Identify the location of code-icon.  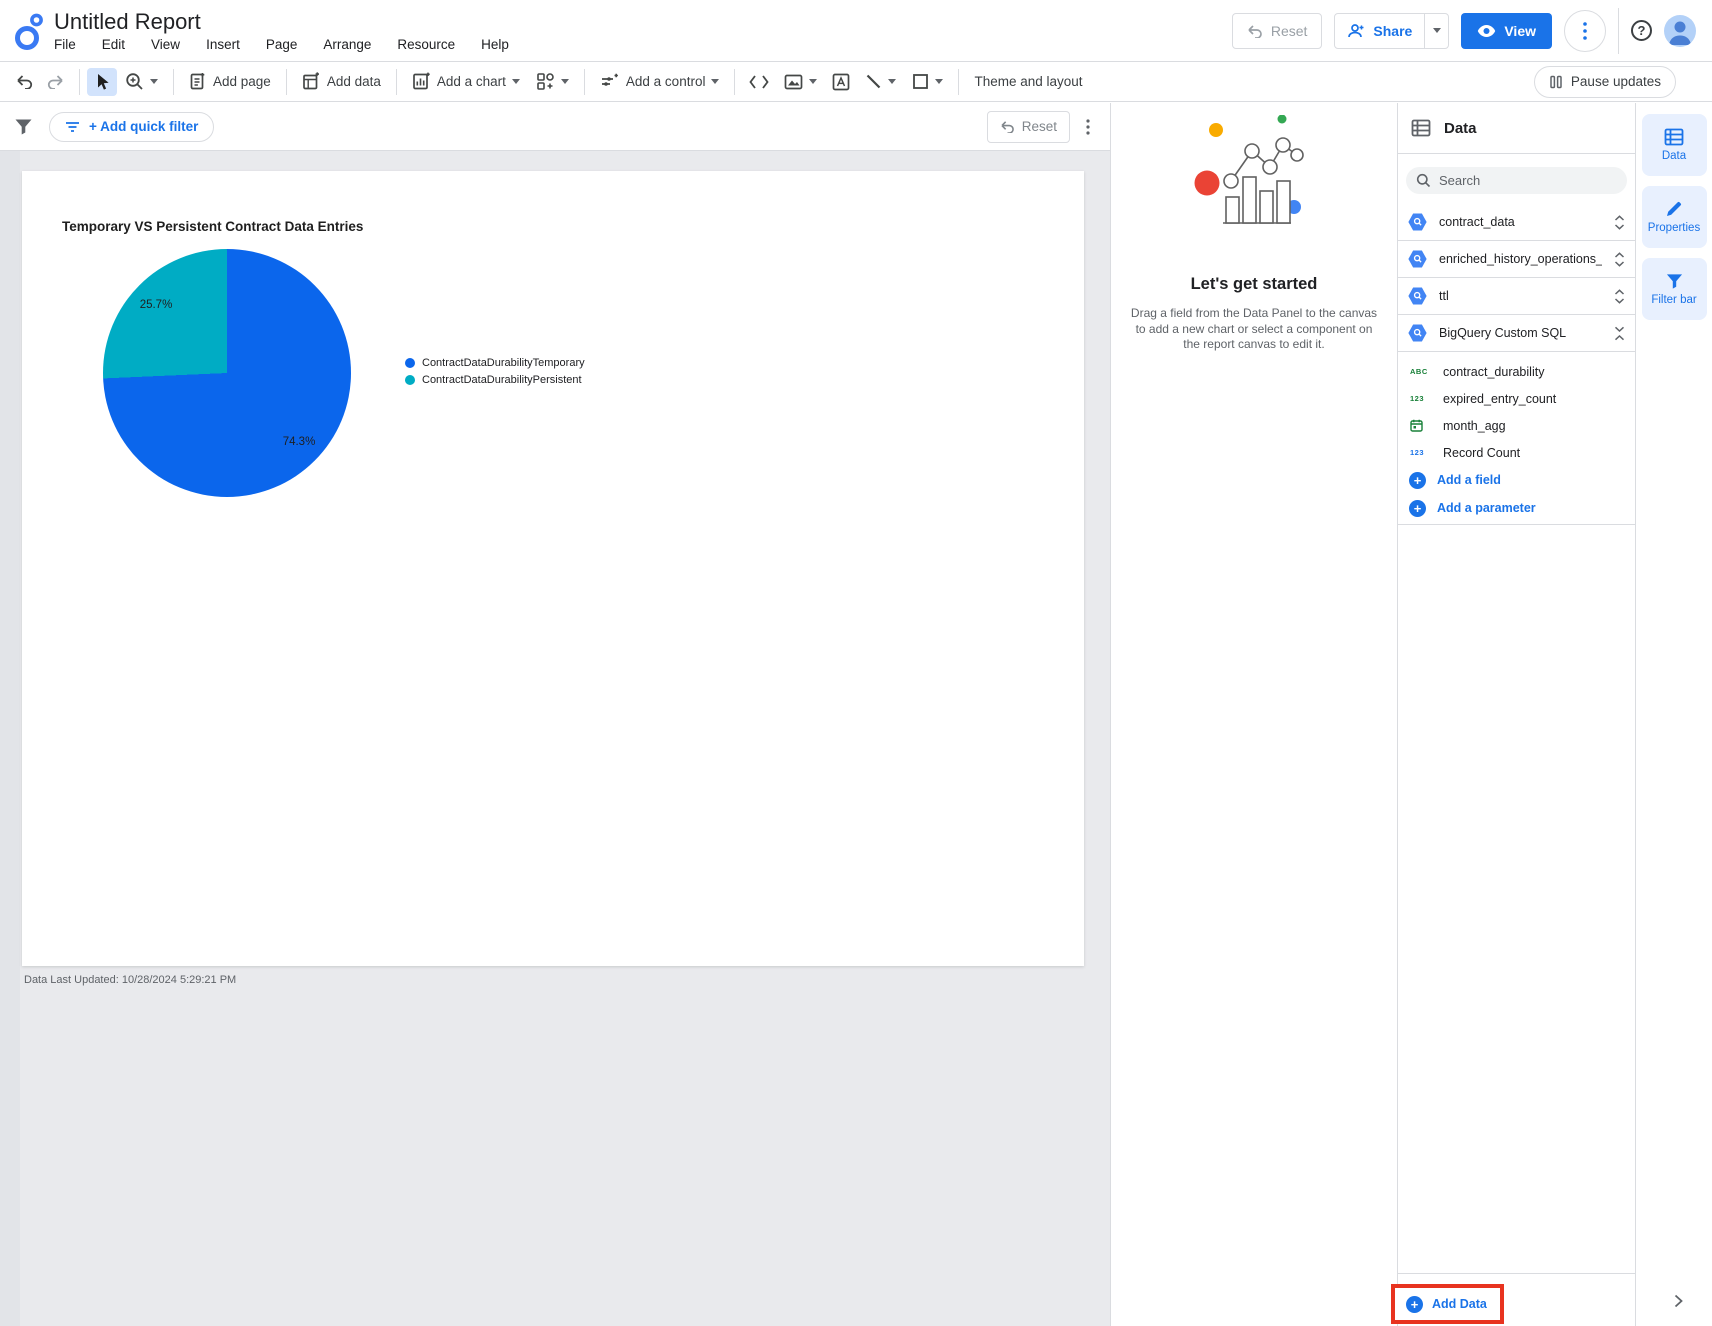
(759, 81).